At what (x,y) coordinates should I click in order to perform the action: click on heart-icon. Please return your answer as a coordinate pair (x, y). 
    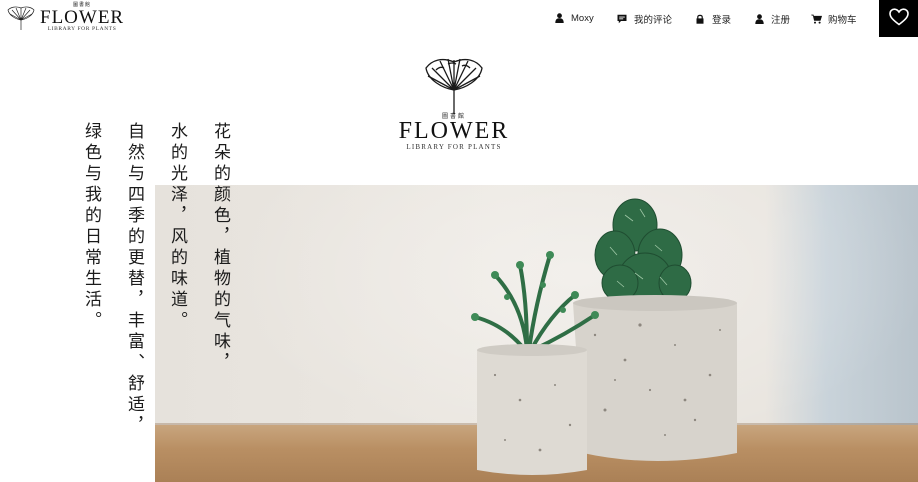
    Looking at the image, I should click on (898, 18).